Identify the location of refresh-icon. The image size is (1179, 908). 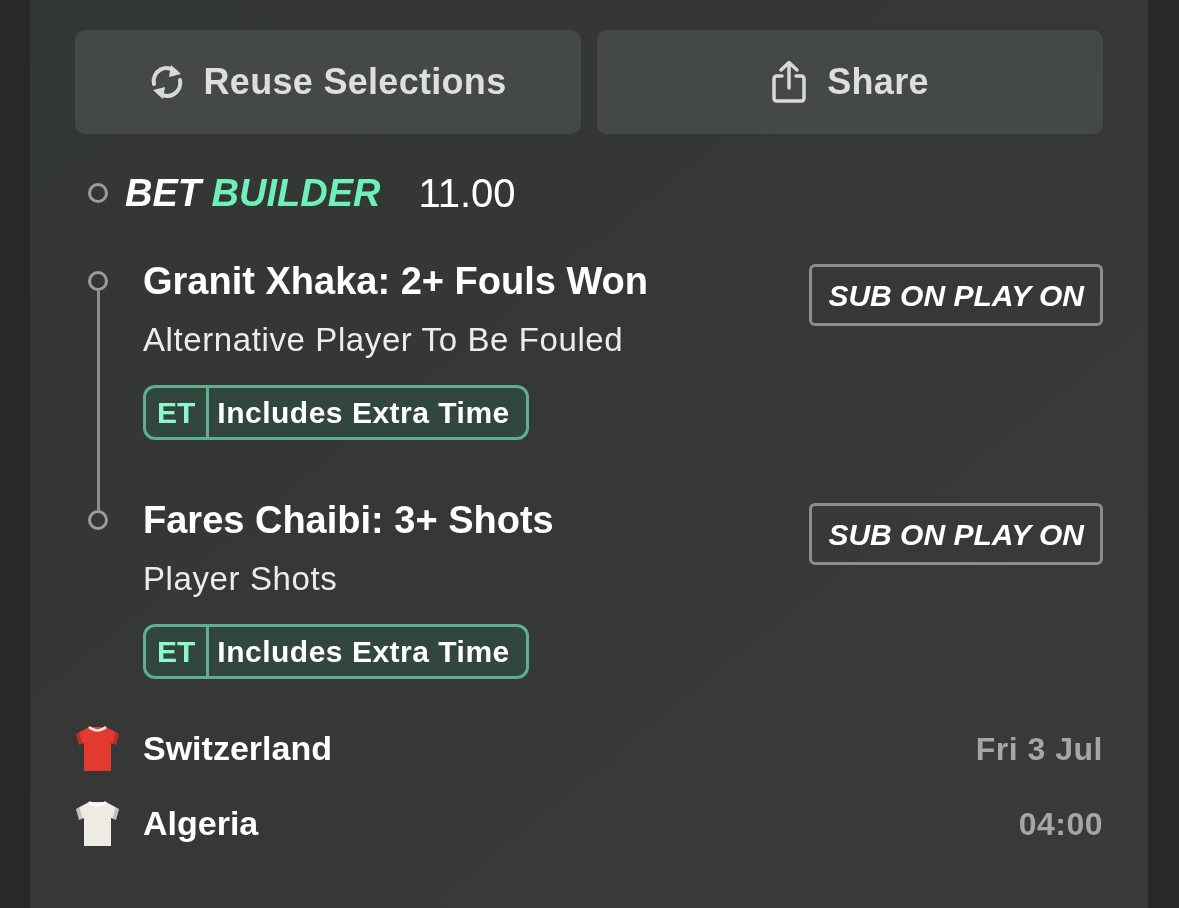
(166, 82).